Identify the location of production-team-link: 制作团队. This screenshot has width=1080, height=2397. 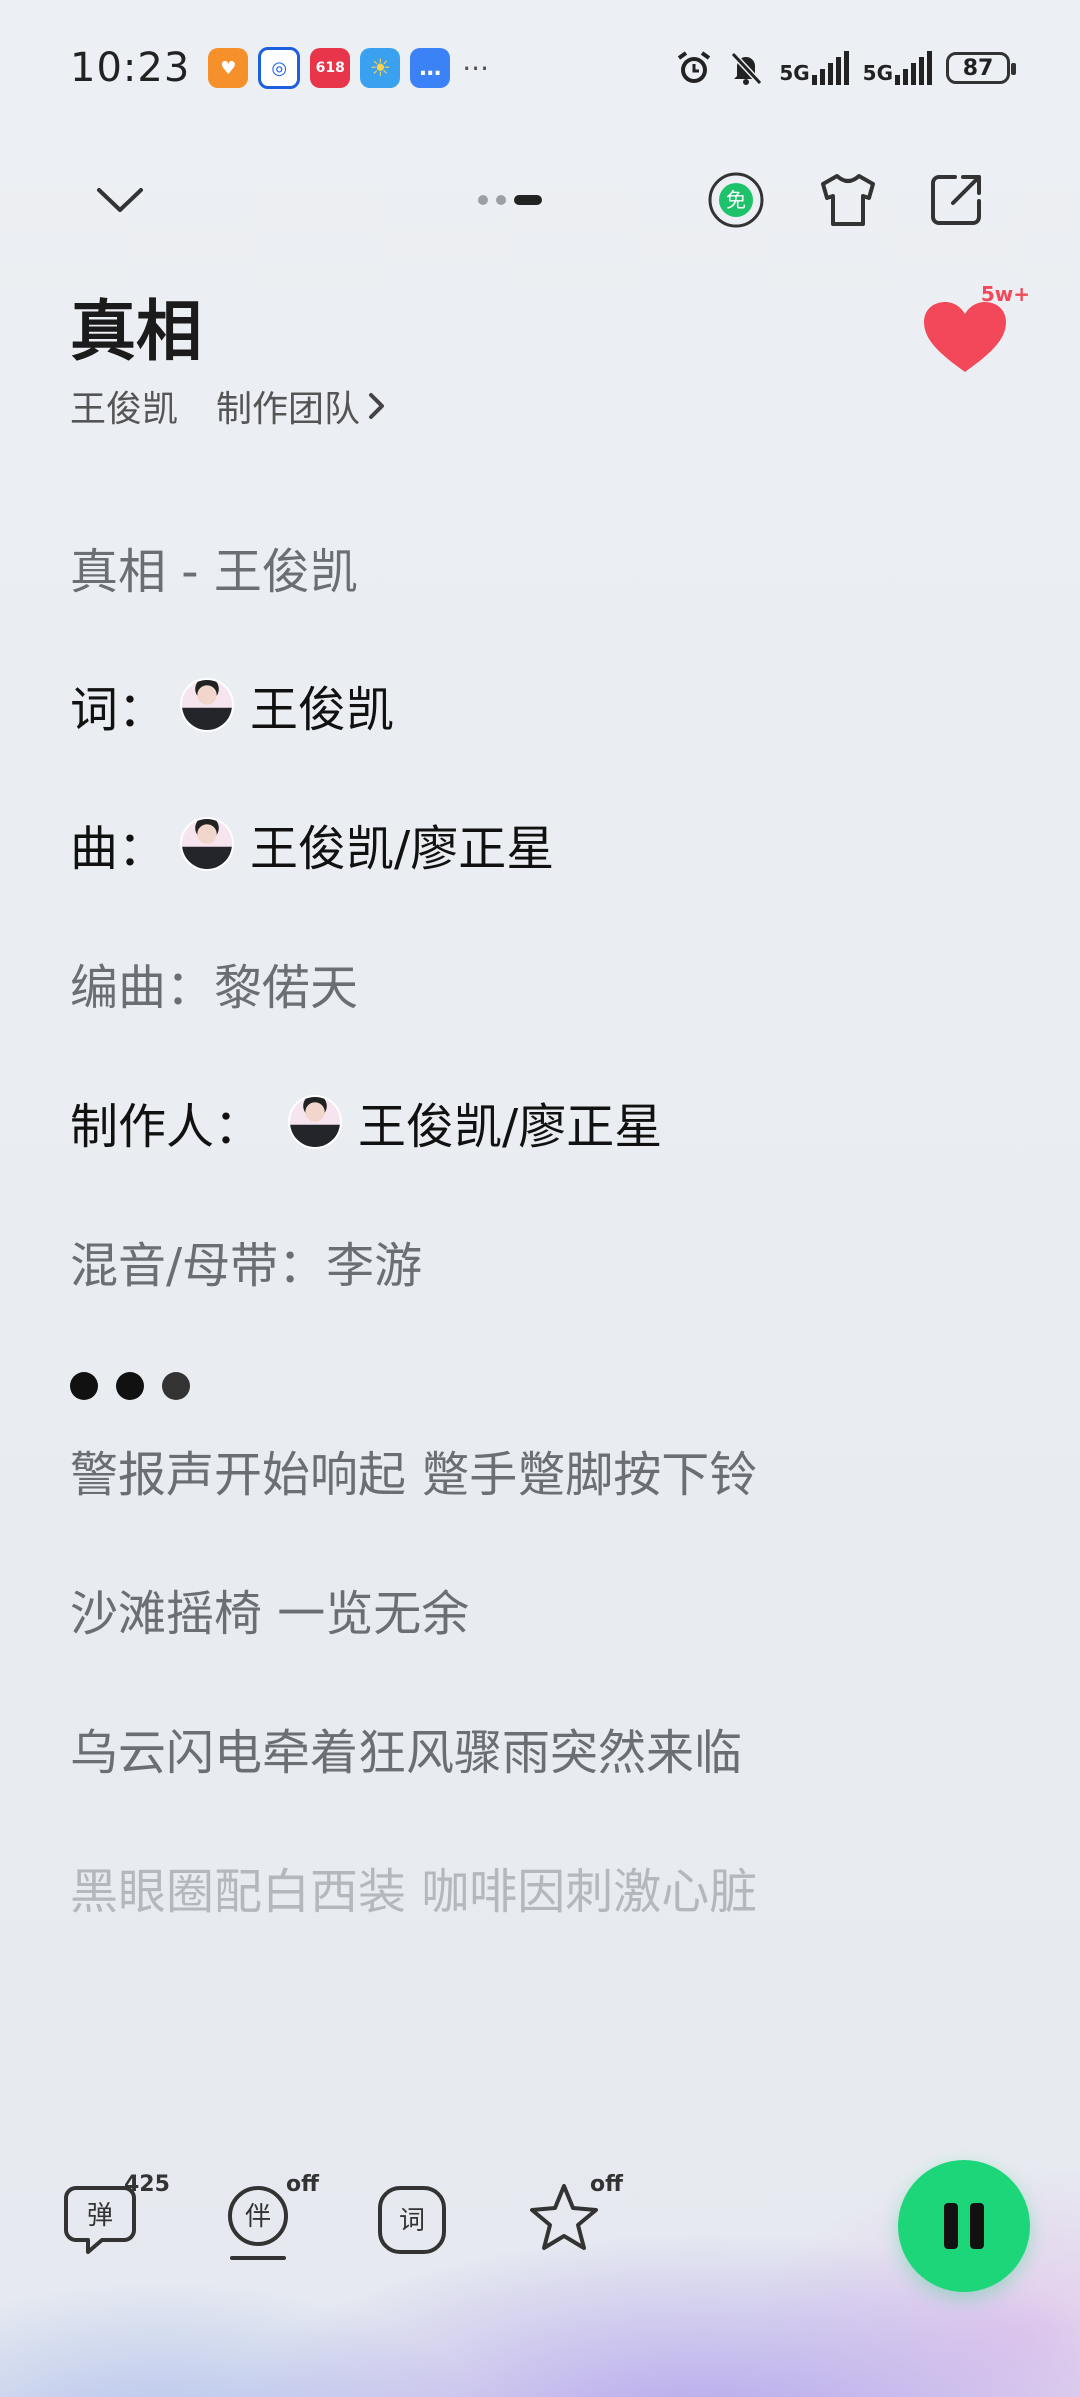
(301, 406).